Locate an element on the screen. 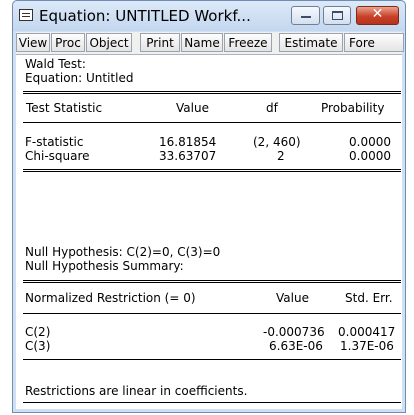 The height and width of the screenshot is (415, 414). close-button: ✕ is located at coordinates (377, 15).